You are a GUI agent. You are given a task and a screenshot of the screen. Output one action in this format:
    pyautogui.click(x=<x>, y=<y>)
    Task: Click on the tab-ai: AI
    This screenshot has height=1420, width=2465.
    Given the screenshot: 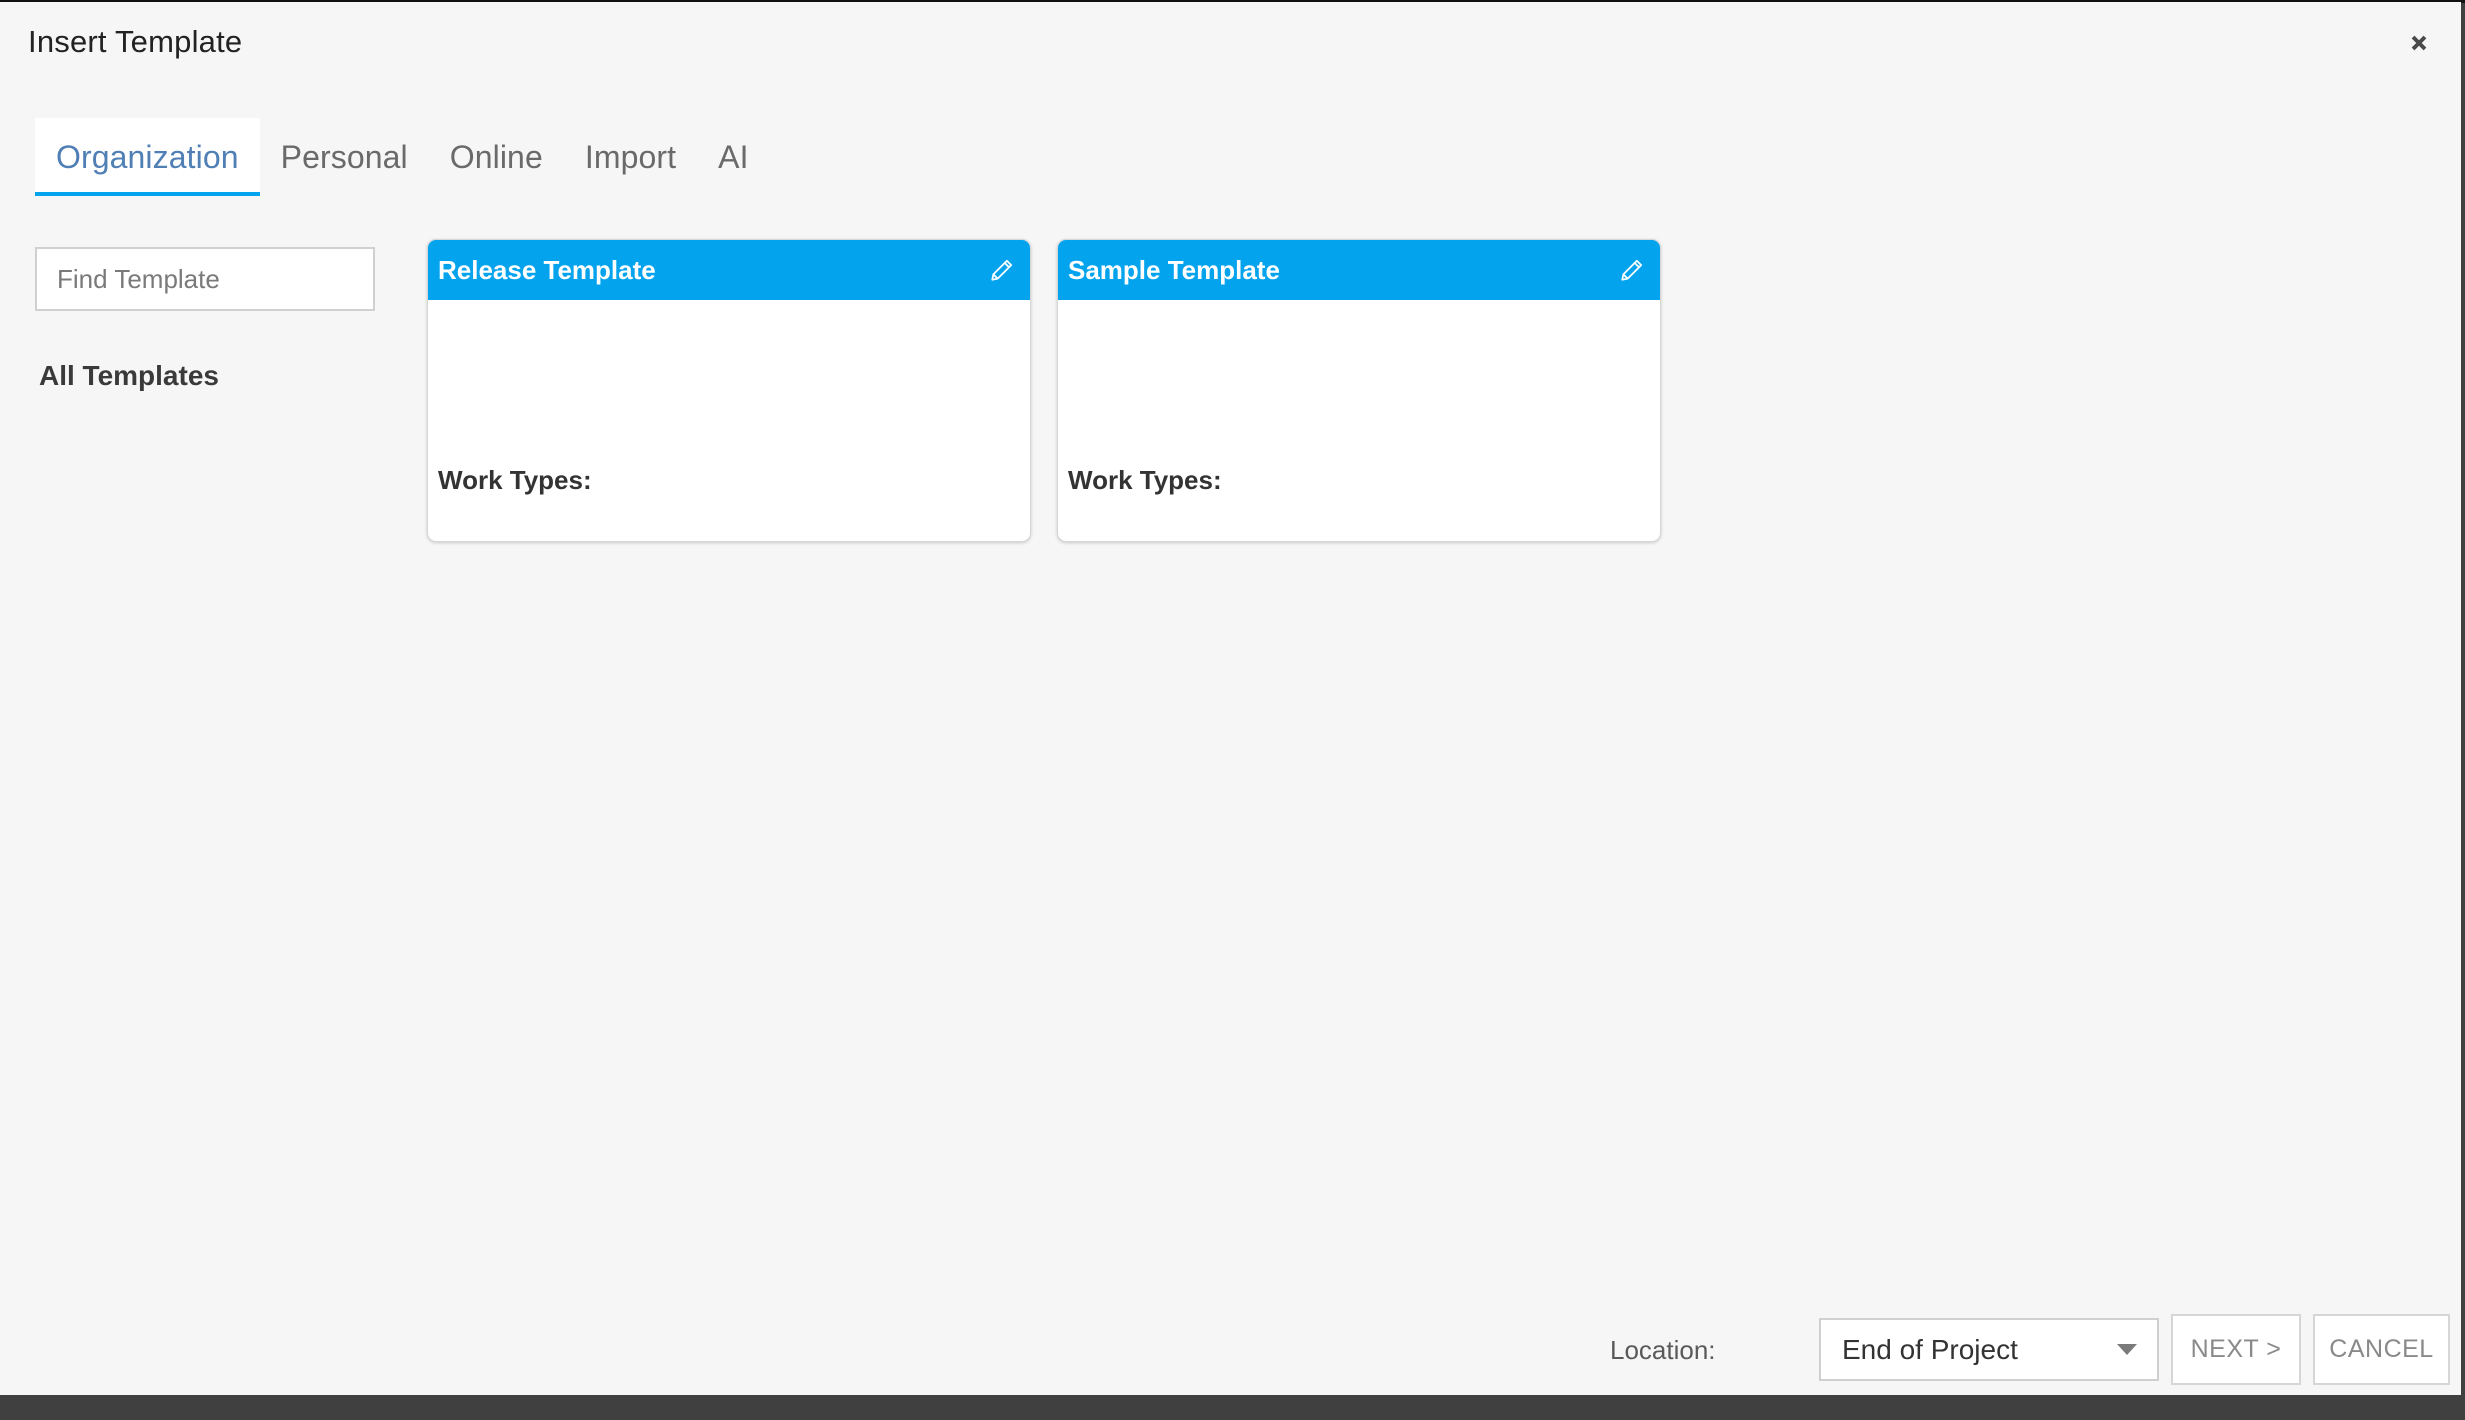 What is the action you would take?
    pyautogui.click(x=733, y=157)
    